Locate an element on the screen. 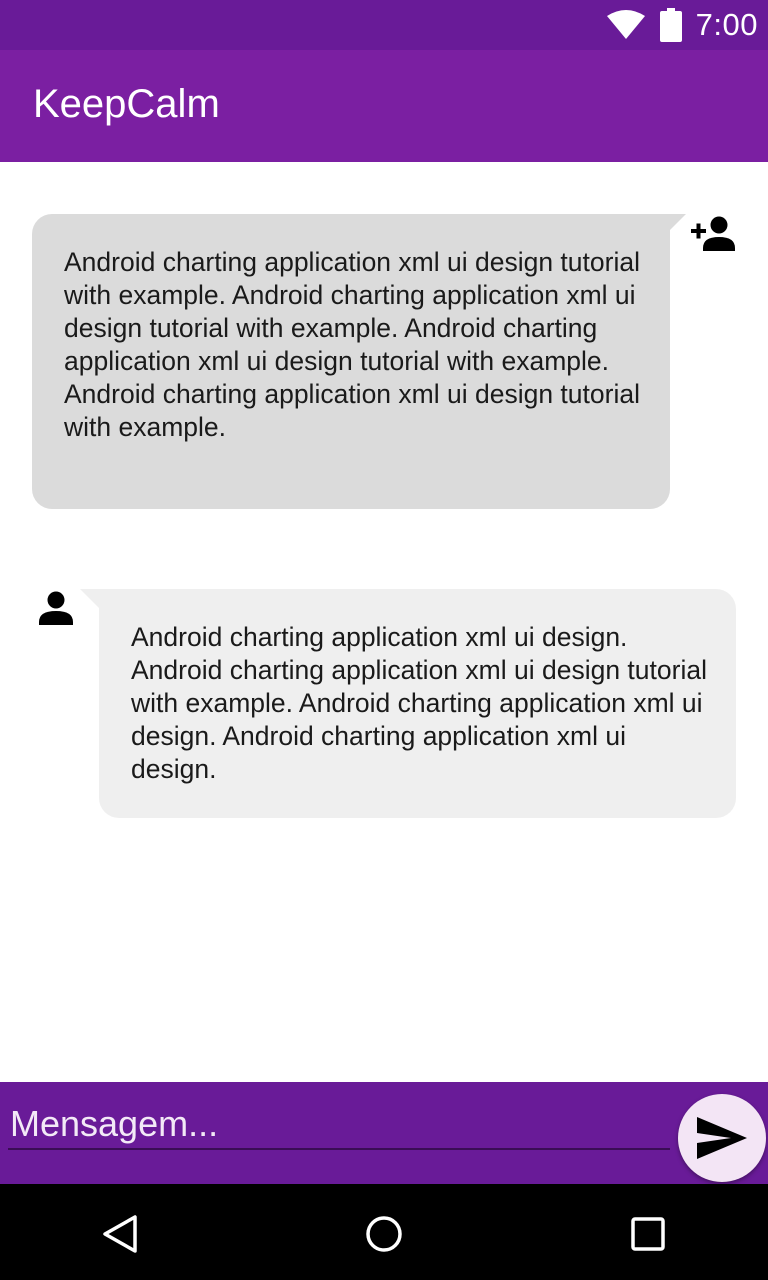 The width and height of the screenshot is (768, 1280). navigation-bar is located at coordinates (384, 1232).